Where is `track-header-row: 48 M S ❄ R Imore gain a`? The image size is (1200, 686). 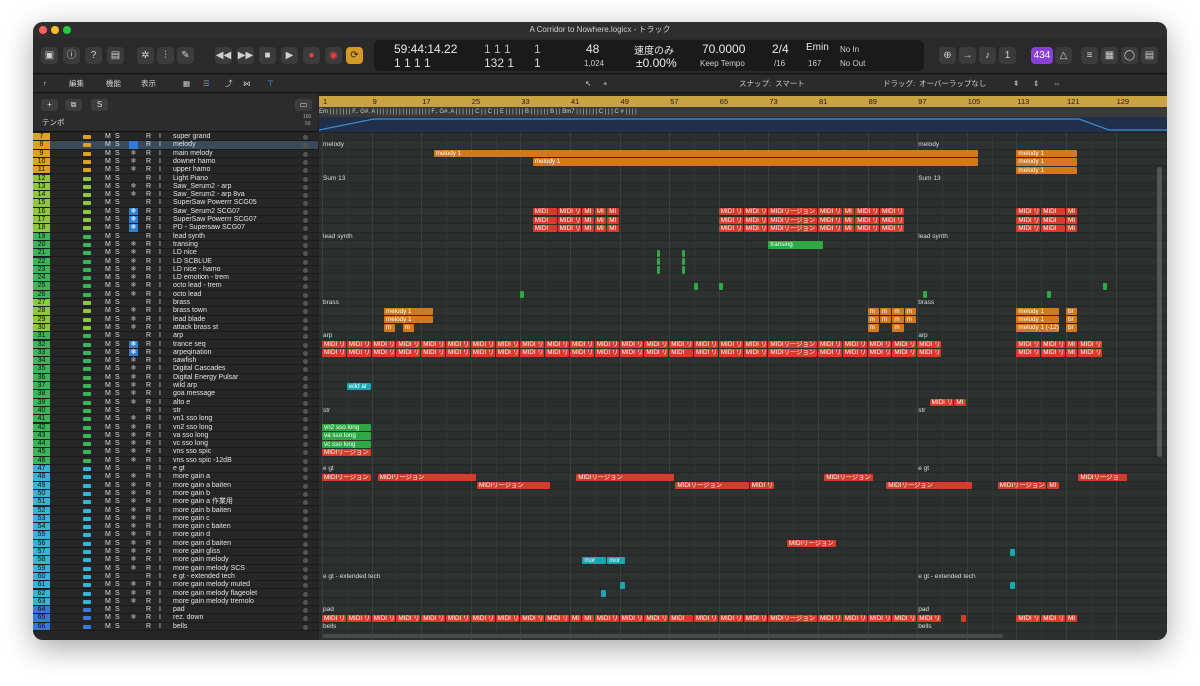
track-header-row: 48 M S ❄ R Imore gain a is located at coordinates (175, 477).